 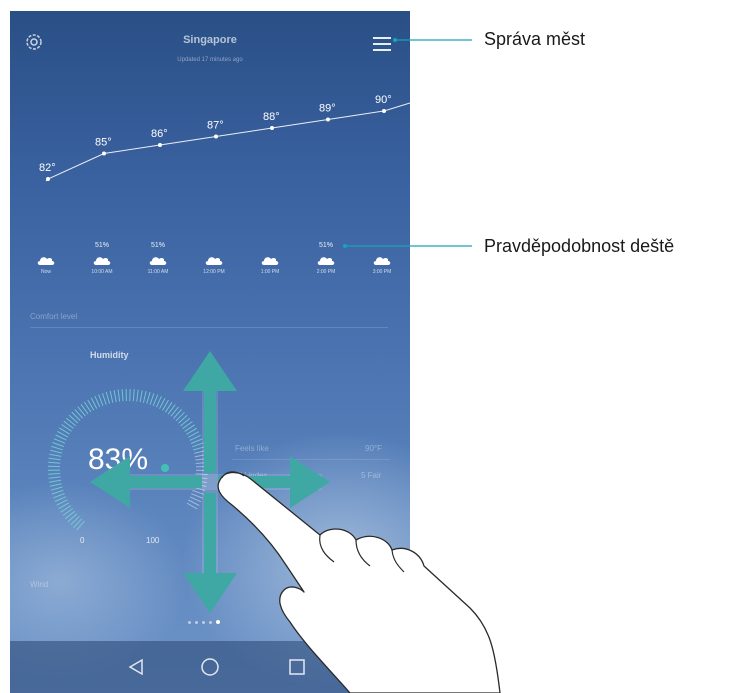 What do you see at coordinates (407, 143) in the screenshot?
I see `callout-lines` at bounding box center [407, 143].